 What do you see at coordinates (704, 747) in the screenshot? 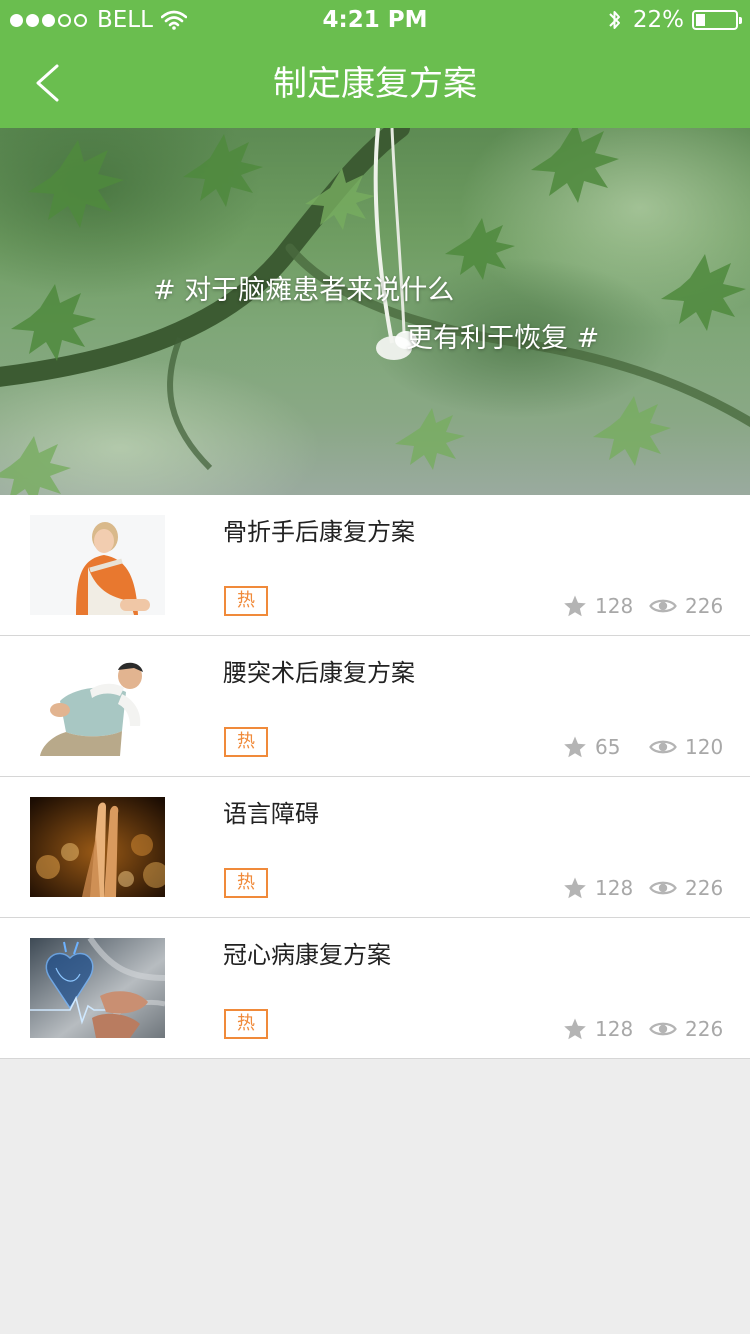
I see `views-count: 120` at bounding box center [704, 747].